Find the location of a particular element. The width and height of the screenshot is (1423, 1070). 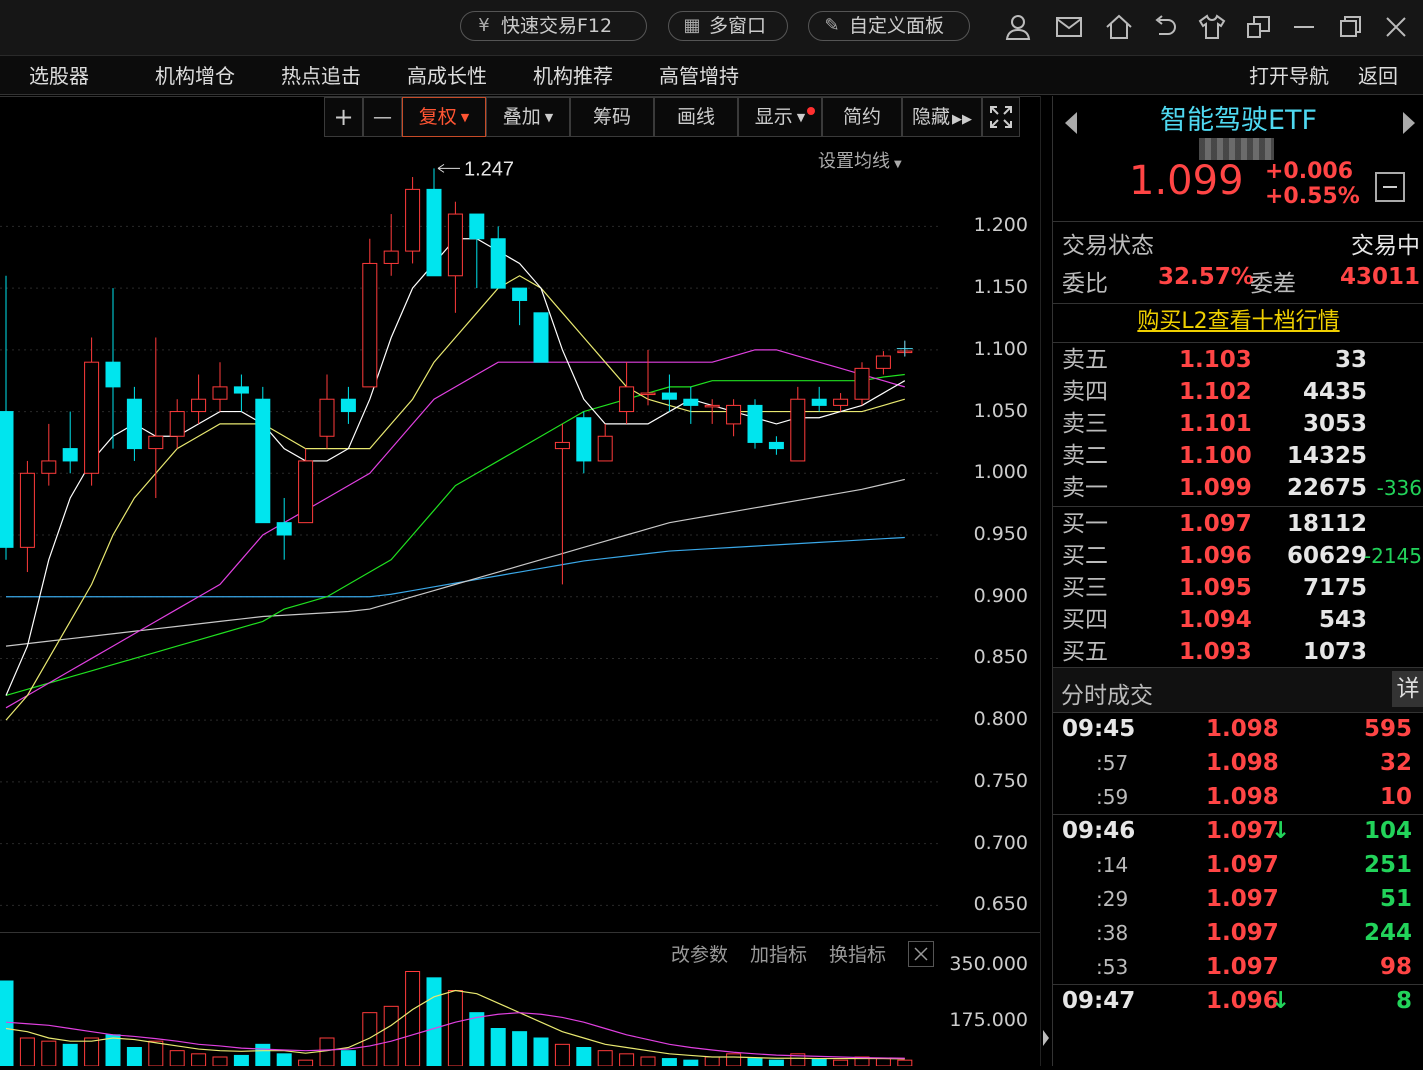

price-tick-label: 0.850 is located at coordinates (1000, 657).